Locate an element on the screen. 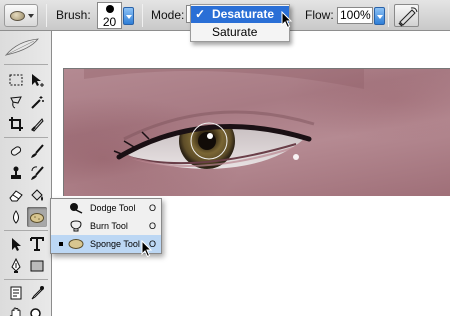  clone-stamp-tool is located at coordinates (16, 173).